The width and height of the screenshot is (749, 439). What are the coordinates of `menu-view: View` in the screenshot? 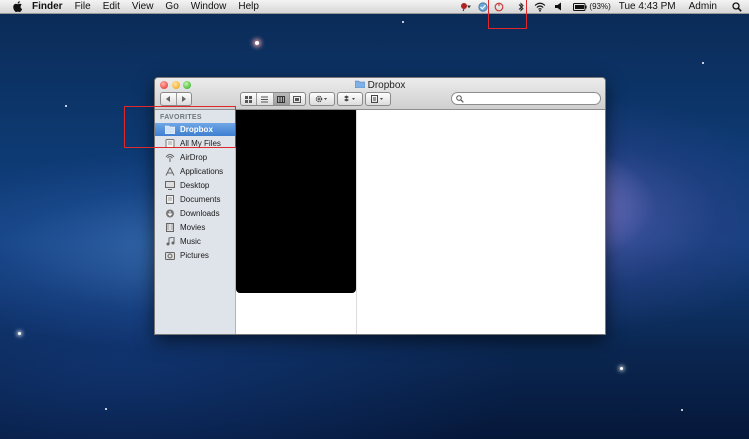 It's located at (143, 6).